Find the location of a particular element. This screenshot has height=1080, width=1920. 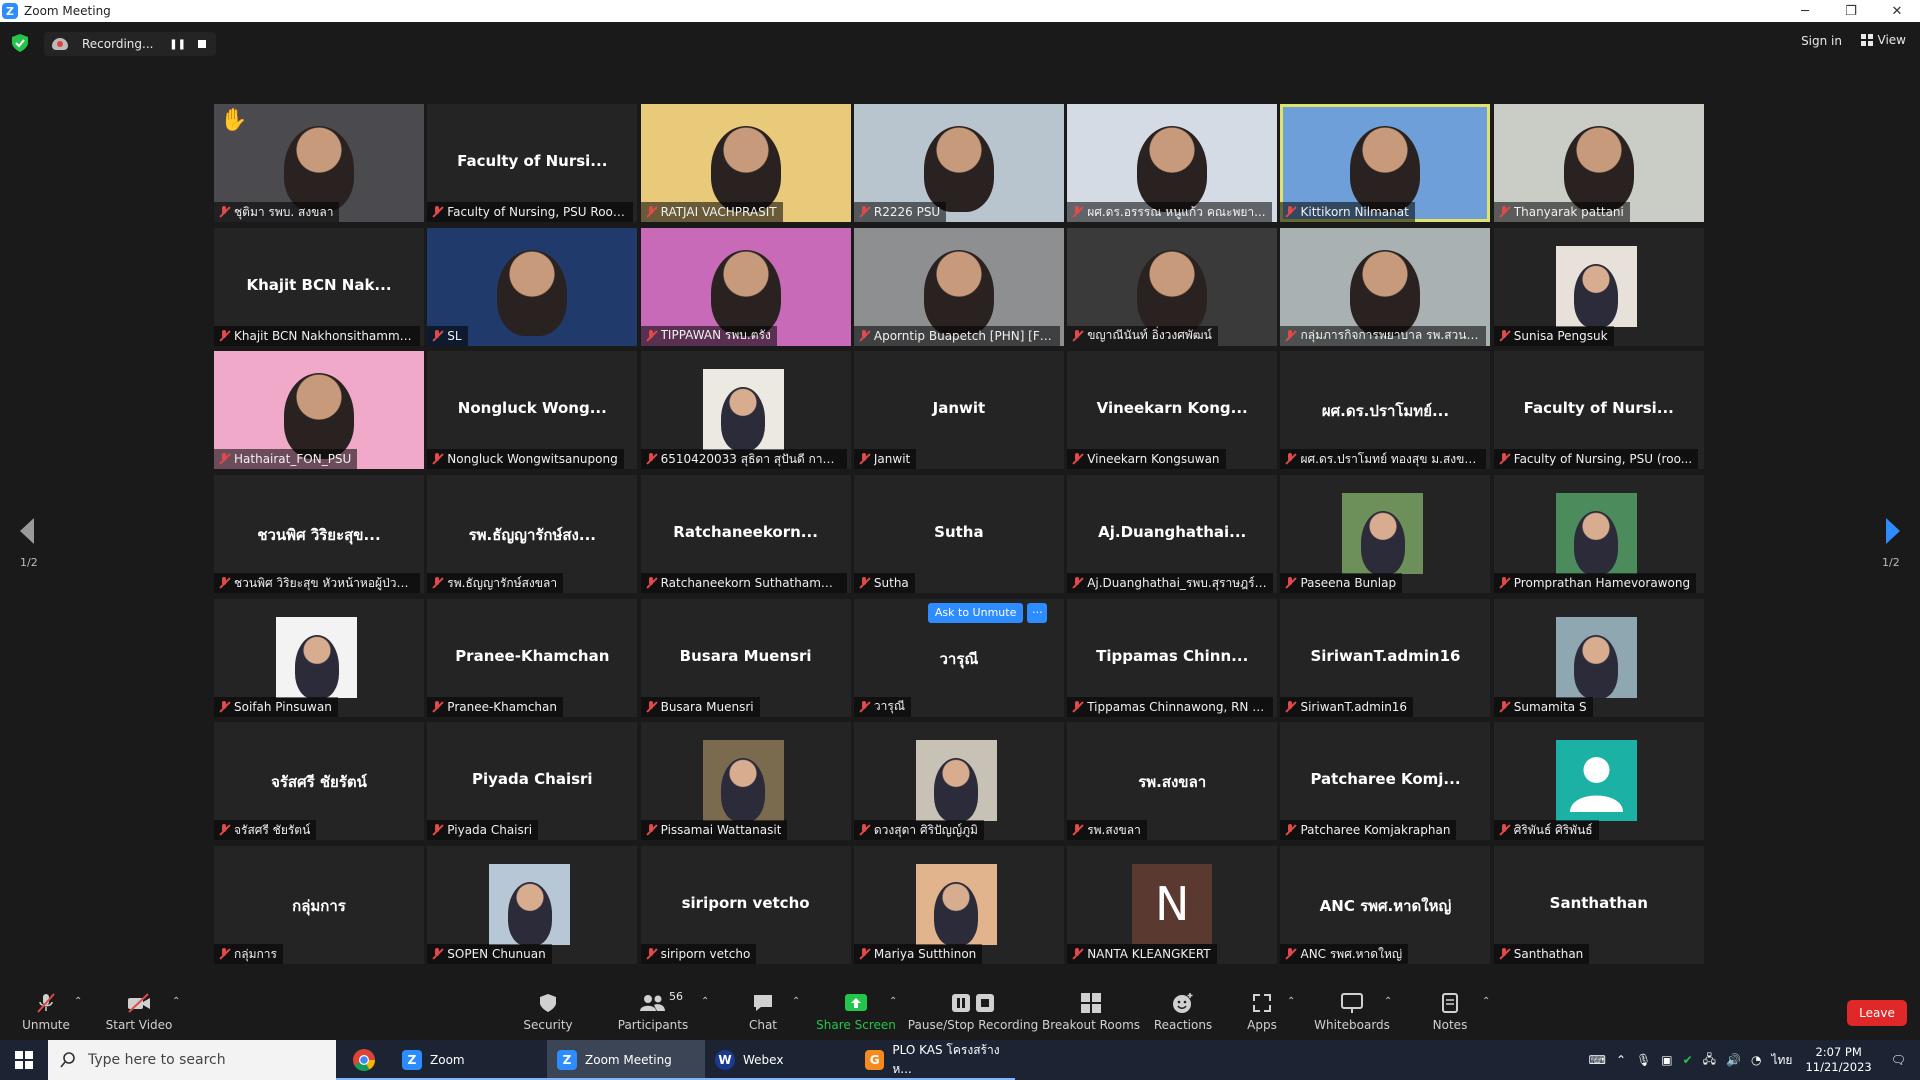

volume-extra-icon: ◔ is located at coordinates (1756, 1060).